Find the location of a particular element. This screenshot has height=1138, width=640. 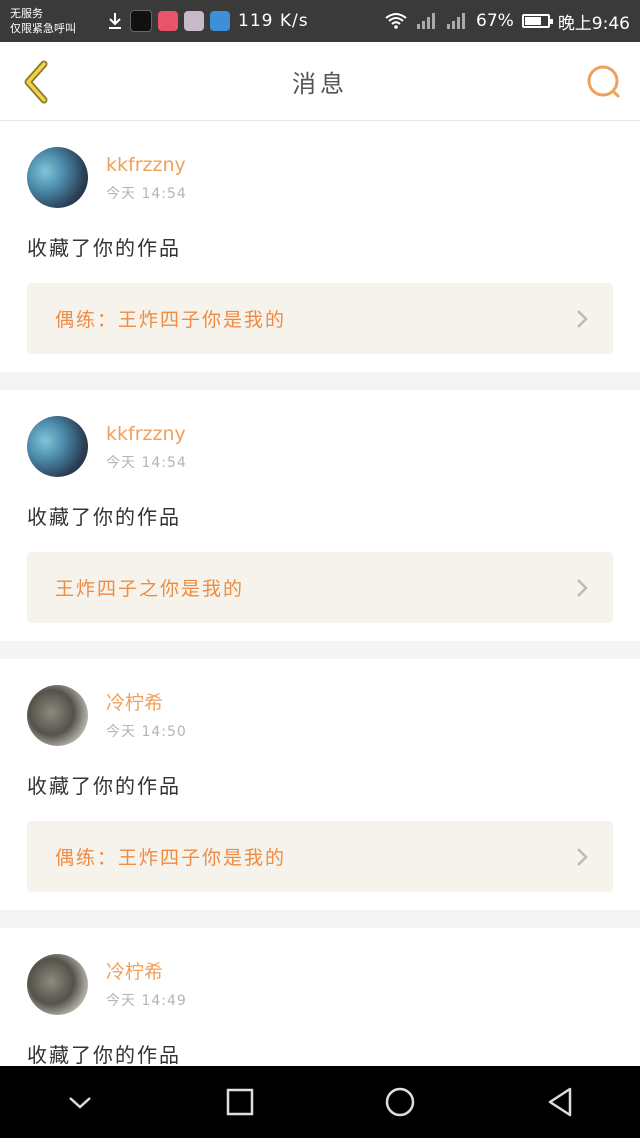

work-link: 王炸四子之你是我的 is located at coordinates (320, 587).